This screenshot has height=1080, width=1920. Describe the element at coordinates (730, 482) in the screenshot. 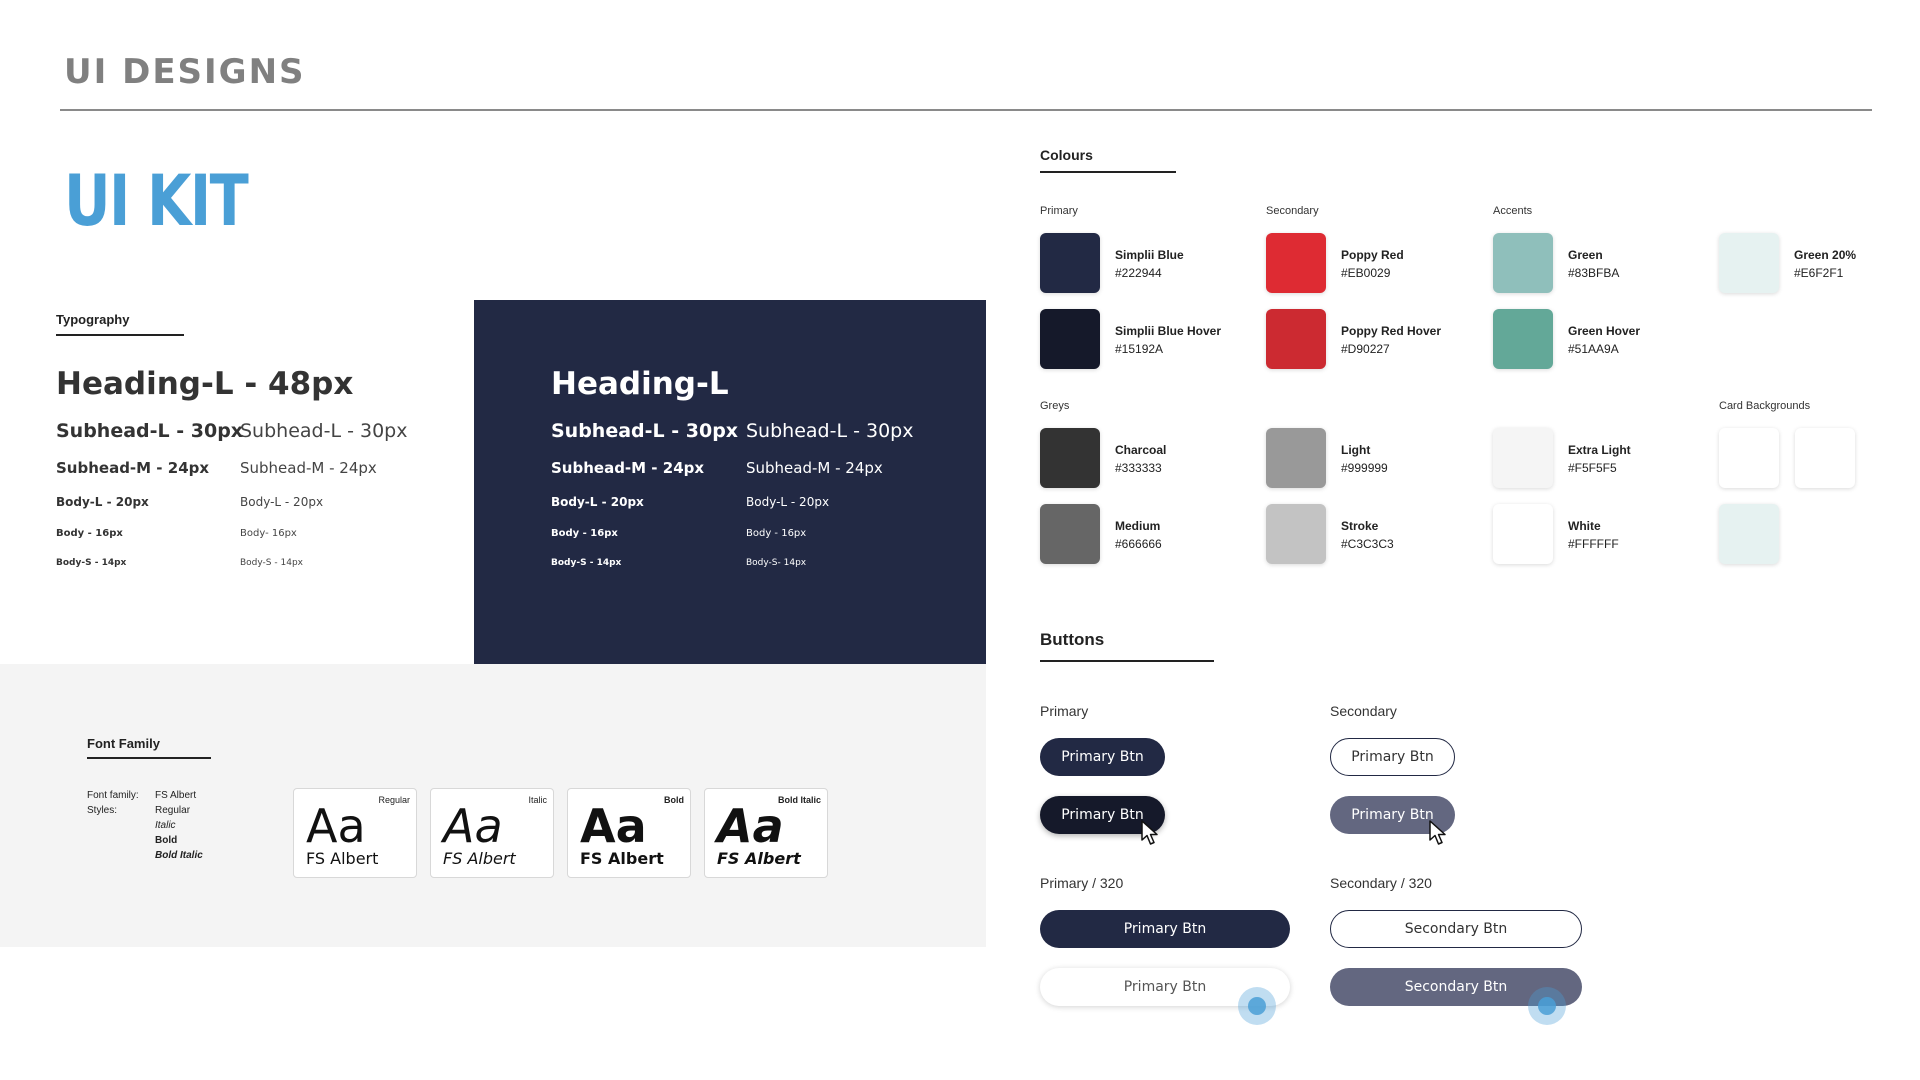

I see `dark-typography-panel` at that location.